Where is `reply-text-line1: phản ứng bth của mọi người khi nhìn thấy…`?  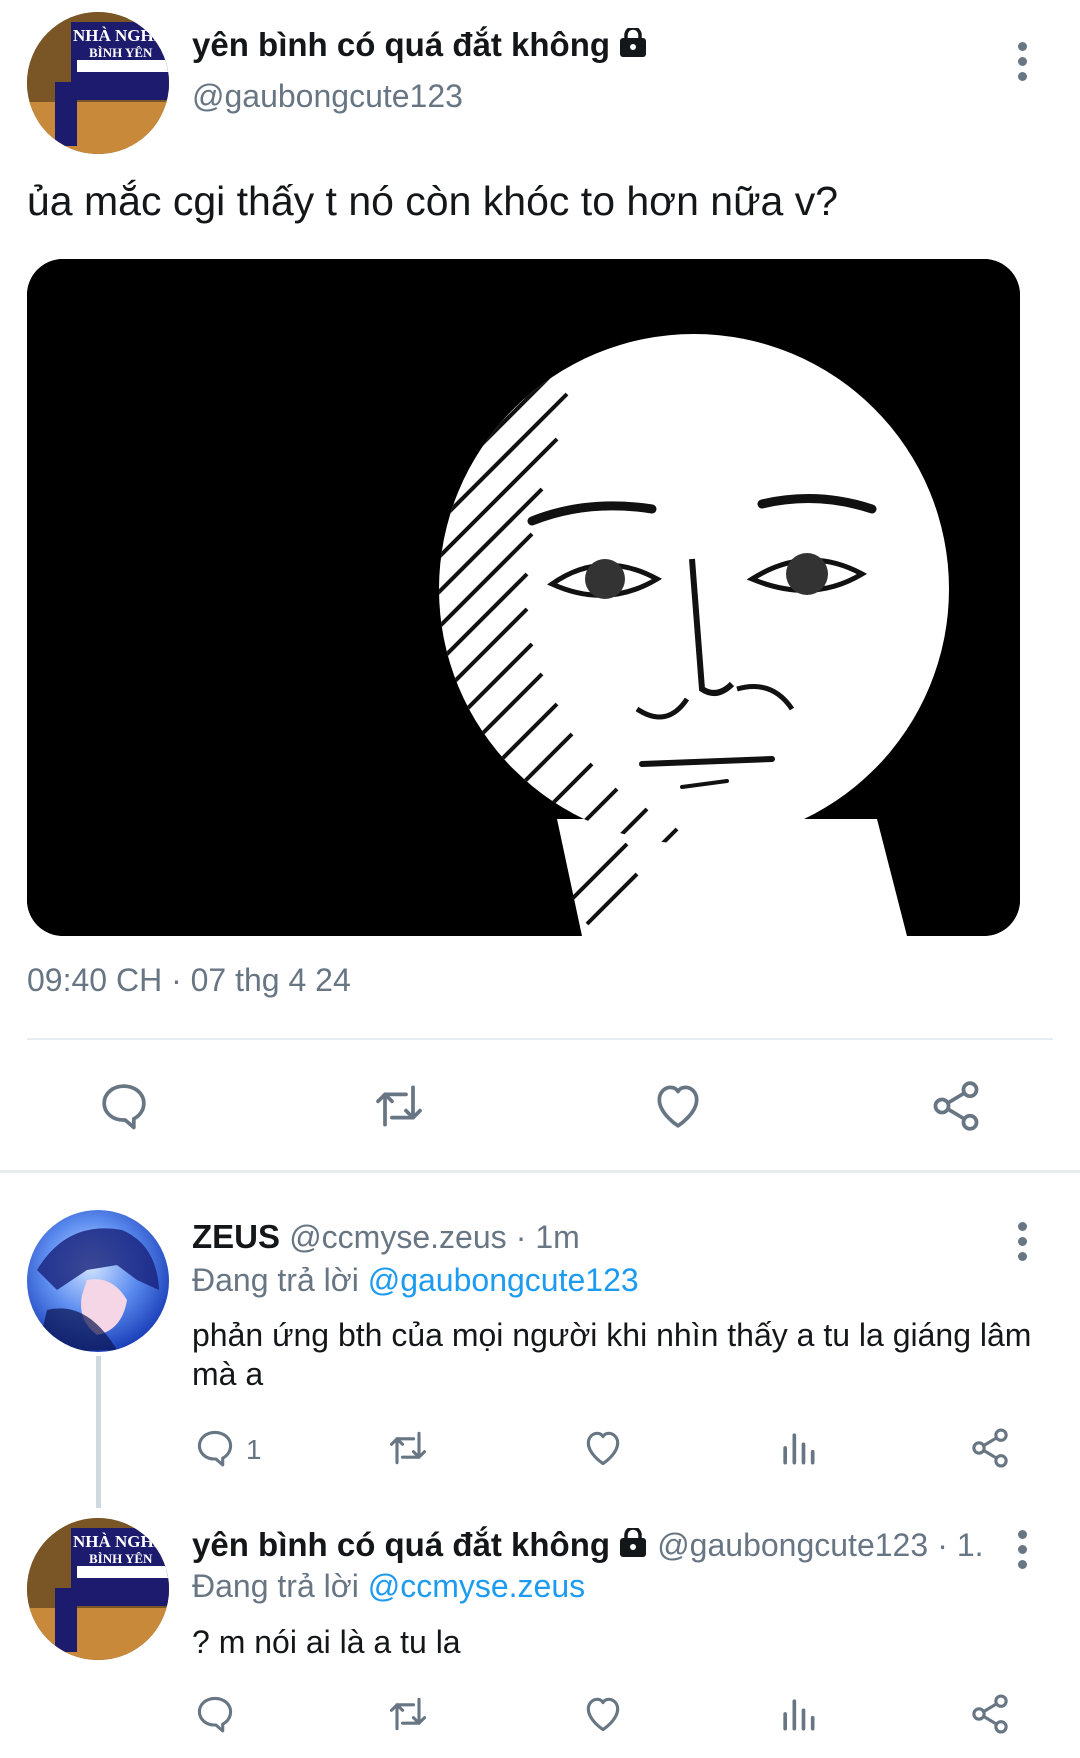
reply-text-line1: phản ứng bth của mọi người khi nhìn thấy… is located at coordinates (612, 1335).